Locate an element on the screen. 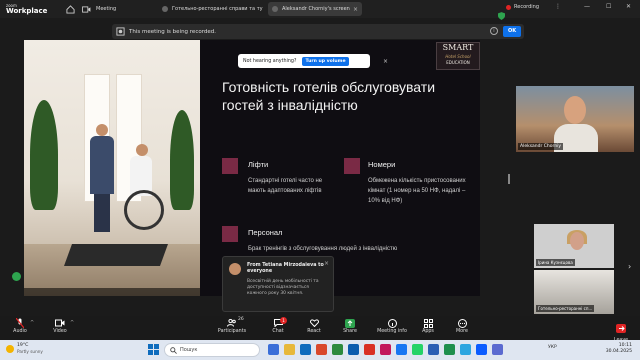 The height and width of the screenshot is (360, 640). meeting-icon is located at coordinates (86, 9).